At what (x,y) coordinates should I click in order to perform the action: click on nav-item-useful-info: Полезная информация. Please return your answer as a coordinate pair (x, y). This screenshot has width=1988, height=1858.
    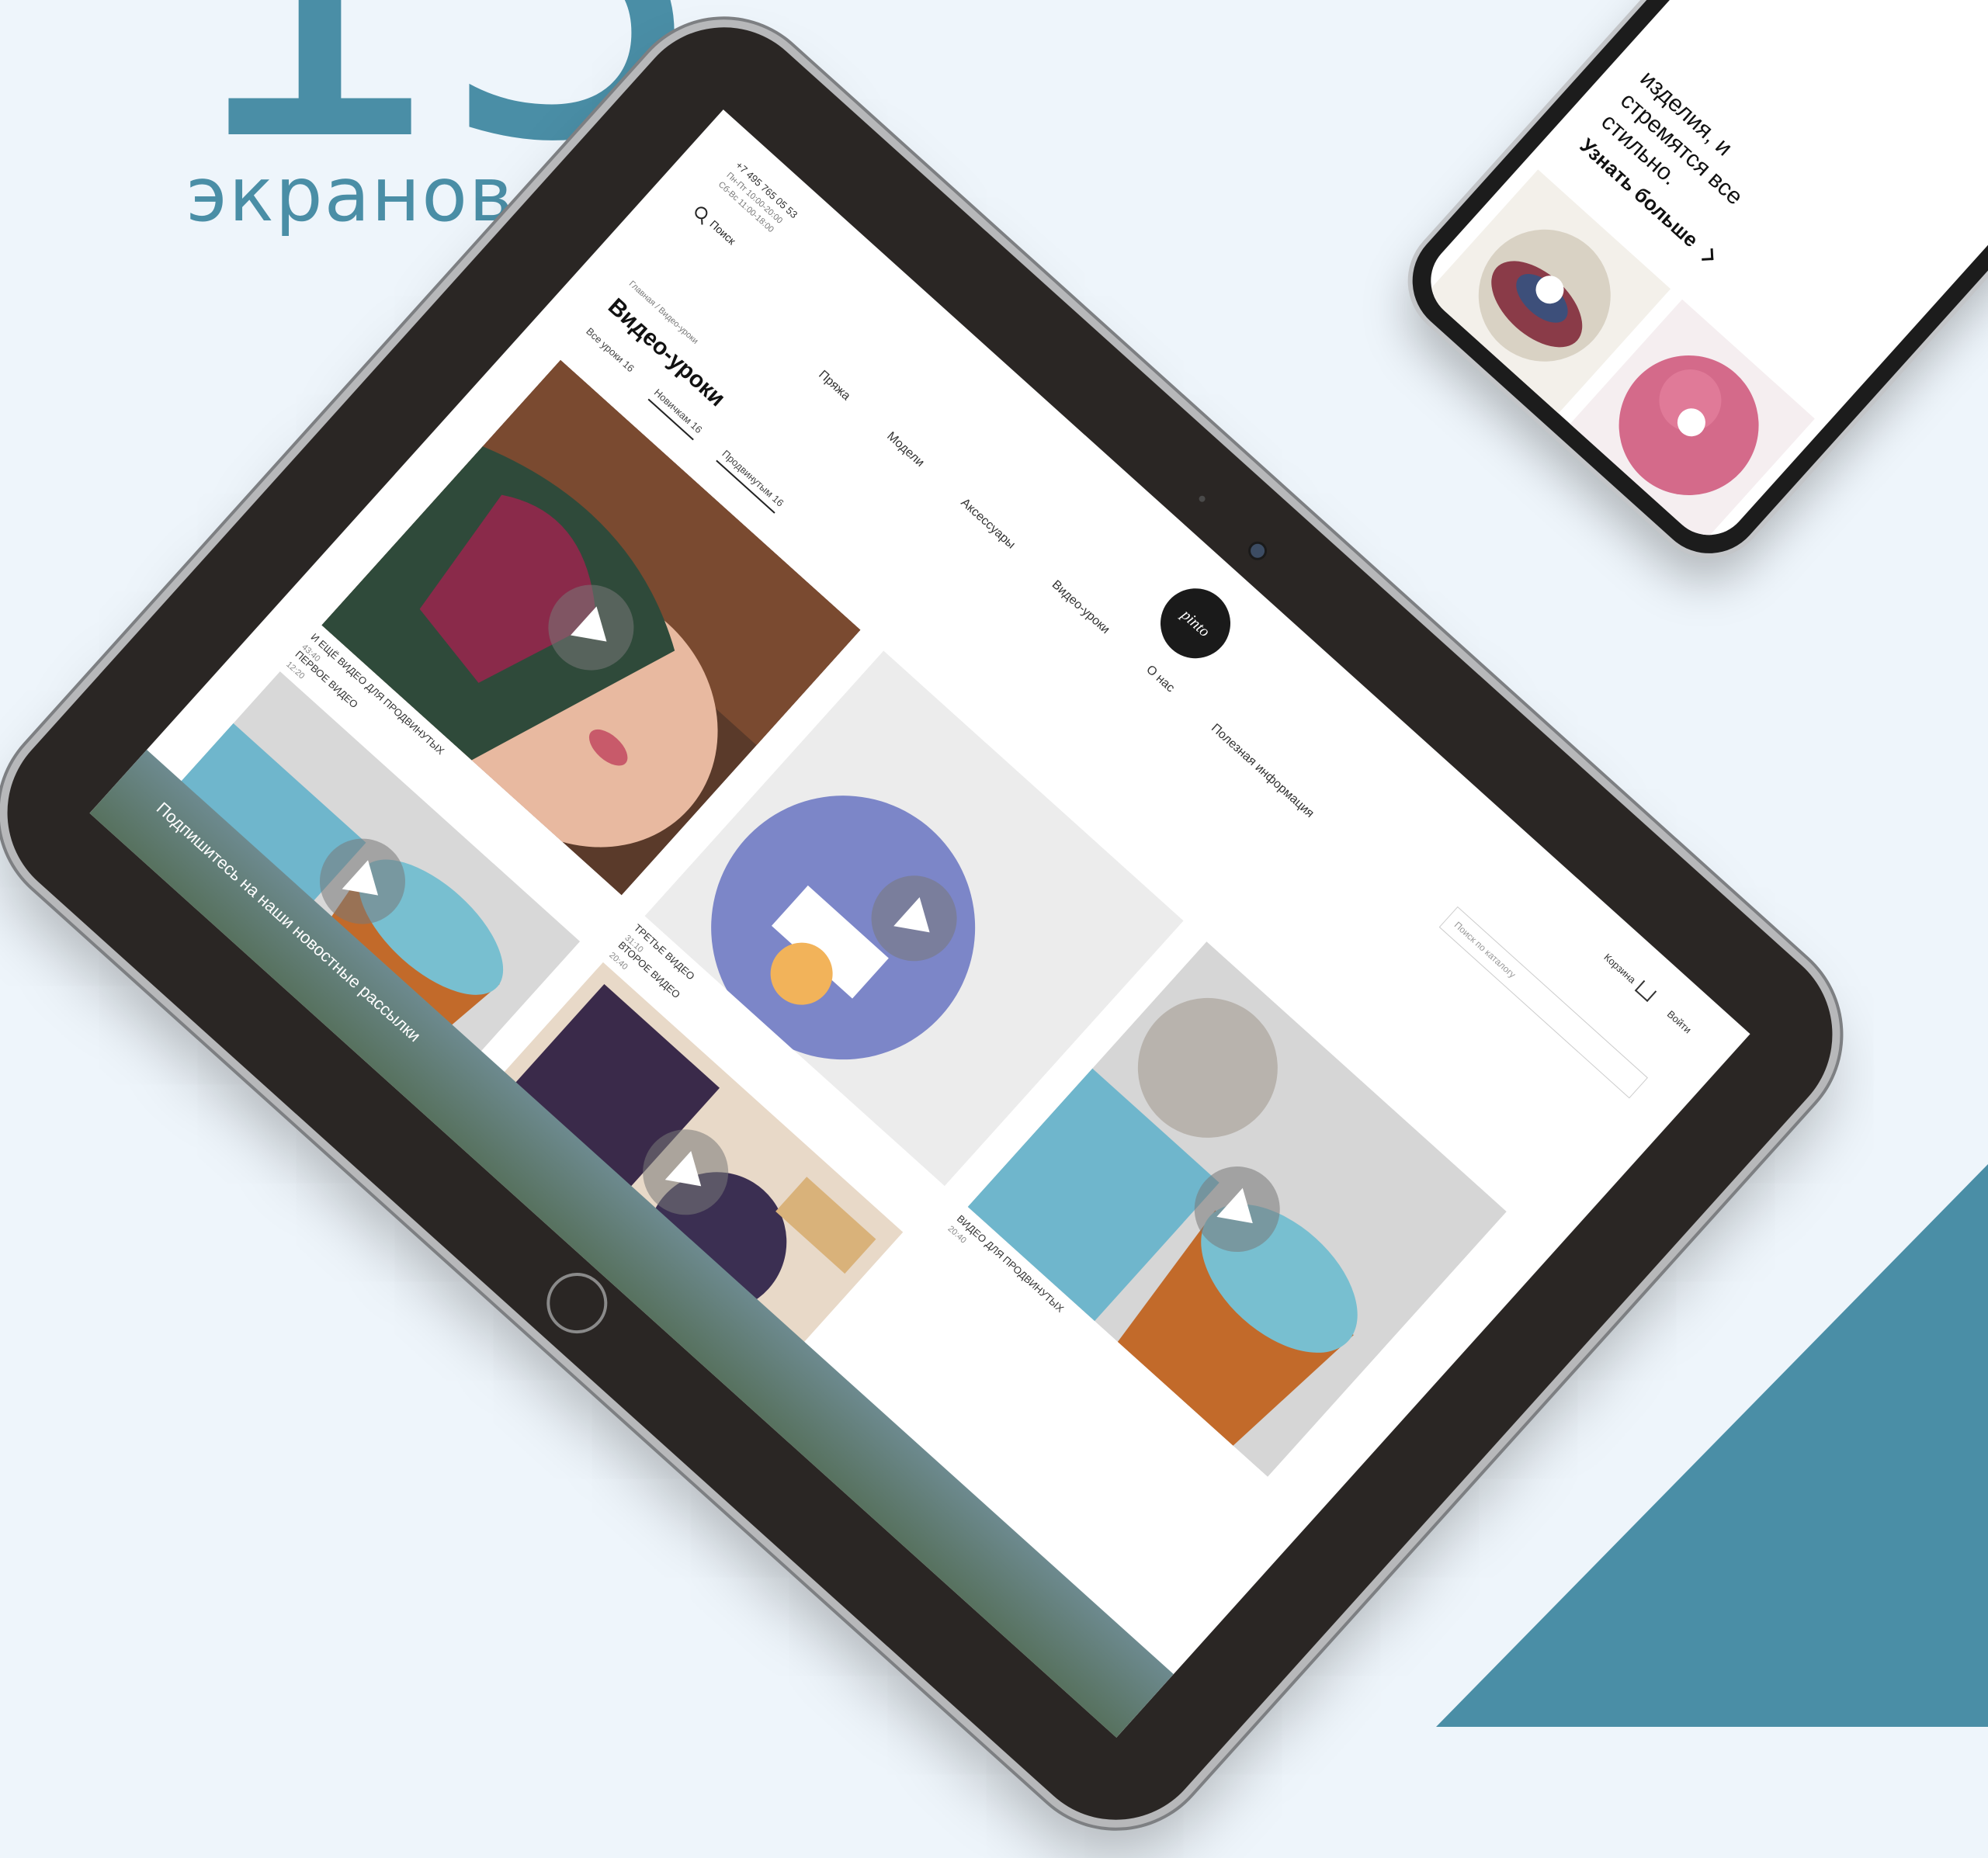
    Looking at the image, I should click on (1262, 771).